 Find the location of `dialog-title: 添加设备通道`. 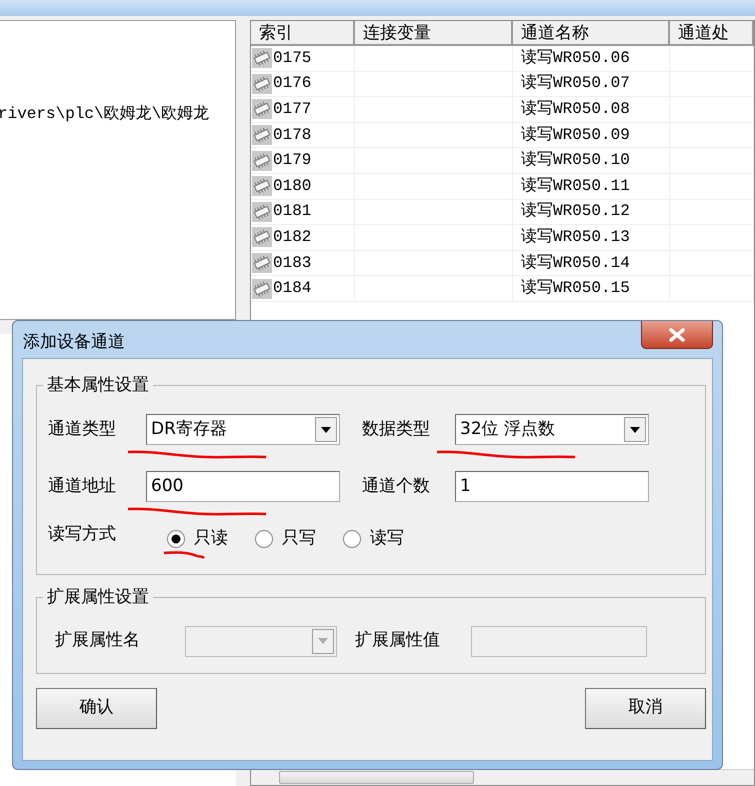

dialog-title: 添加设备通道 is located at coordinates (74, 342).